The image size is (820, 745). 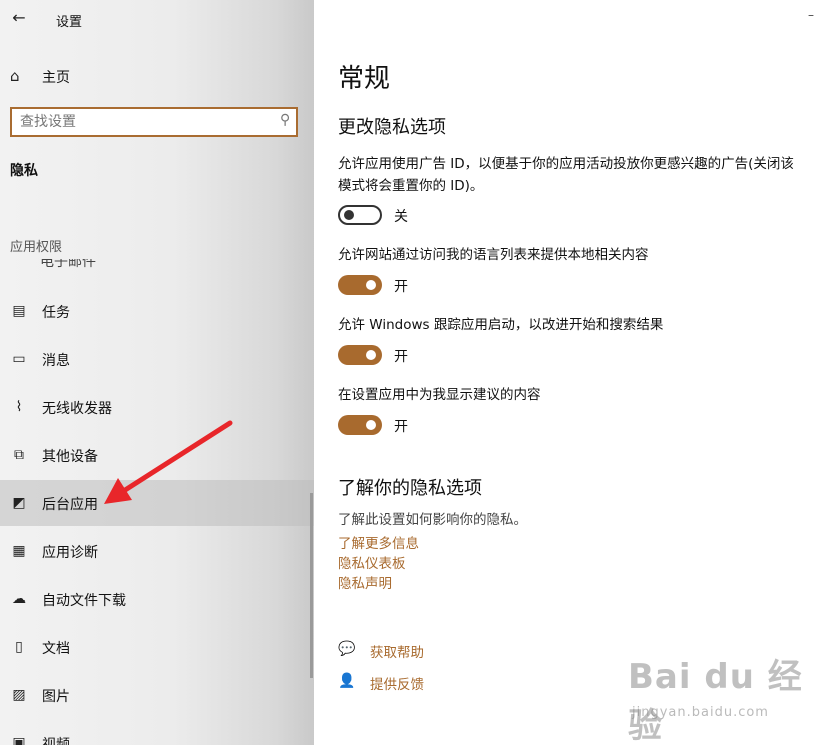 I want to click on get-help-link: 获取帮助, so click(x=397, y=651).